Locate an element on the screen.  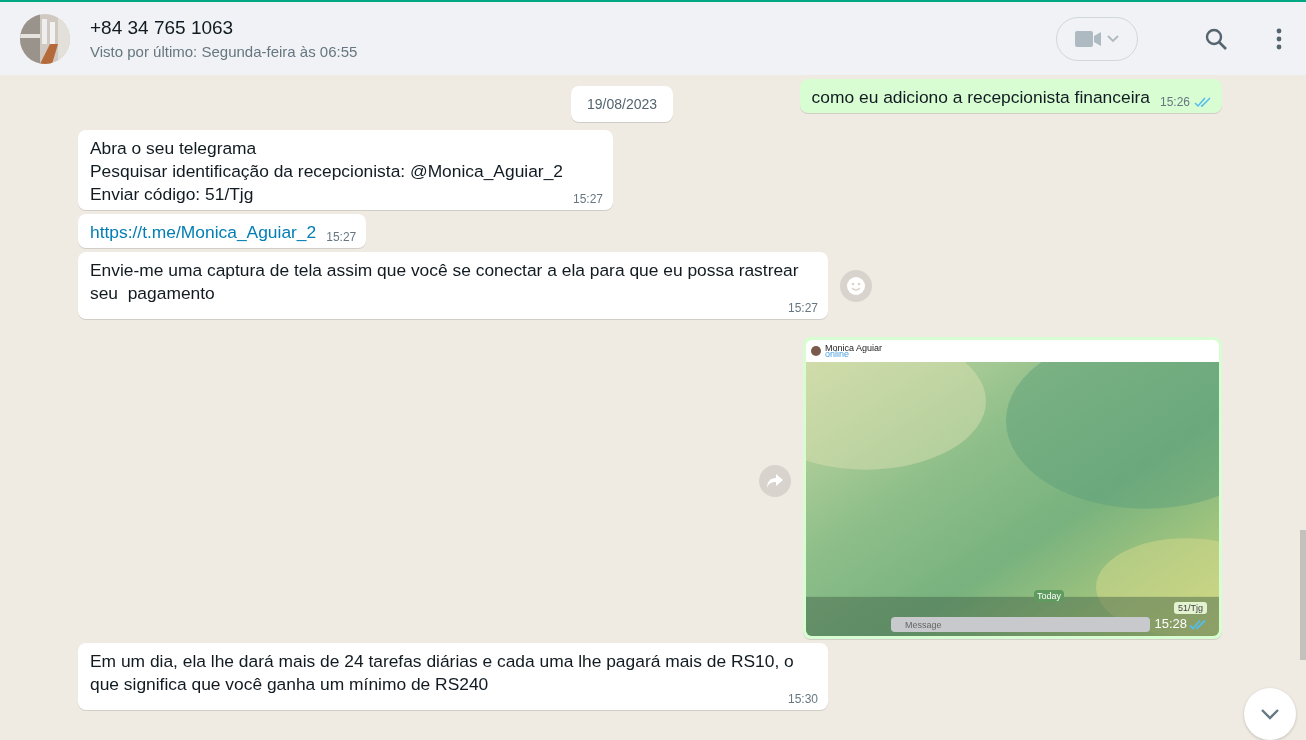
scroll-down-button is located at coordinates (1270, 714).